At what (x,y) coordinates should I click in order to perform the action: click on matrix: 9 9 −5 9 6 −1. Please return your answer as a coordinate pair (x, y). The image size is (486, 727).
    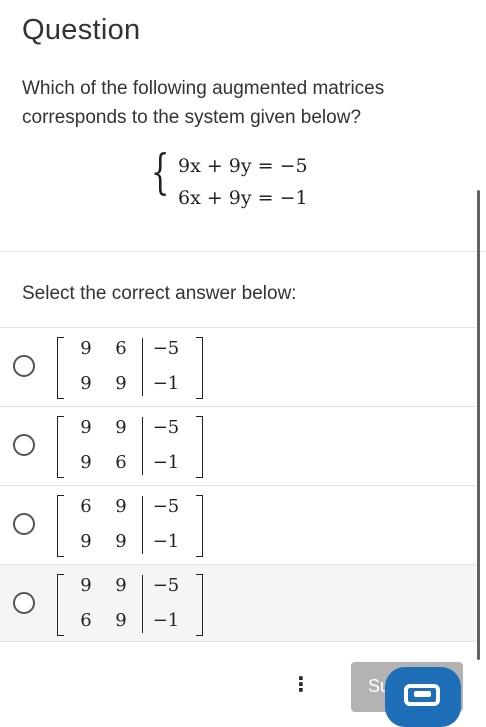
    Looking at the image, I should click on (132, 447).